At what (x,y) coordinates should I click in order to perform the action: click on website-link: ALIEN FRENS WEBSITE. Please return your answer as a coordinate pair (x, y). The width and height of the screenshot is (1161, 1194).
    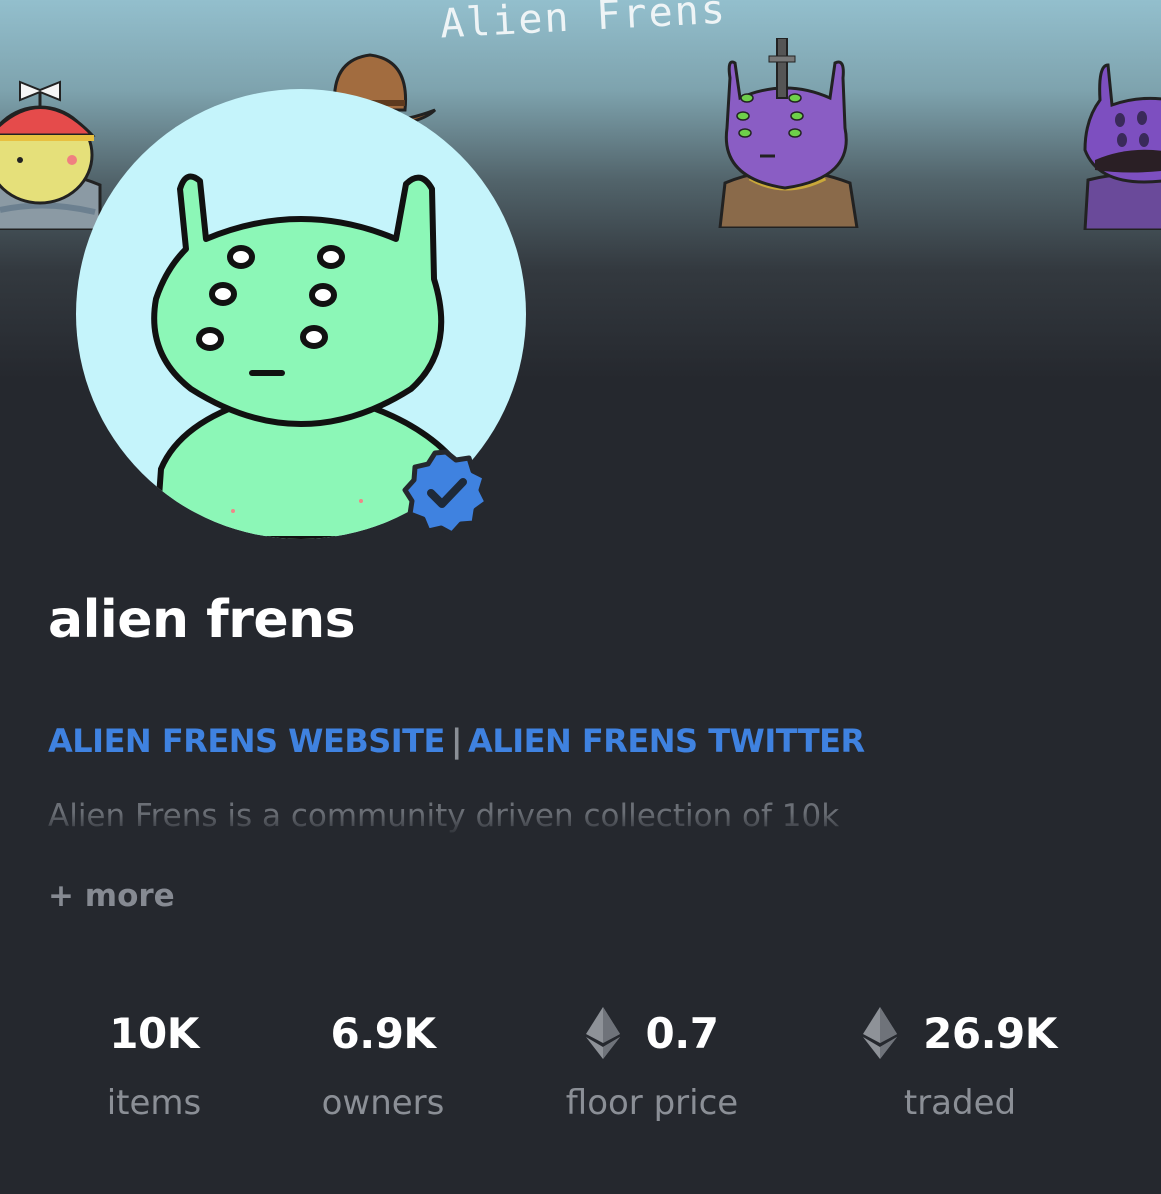
    Looking at the image, I should click on (246, 741).